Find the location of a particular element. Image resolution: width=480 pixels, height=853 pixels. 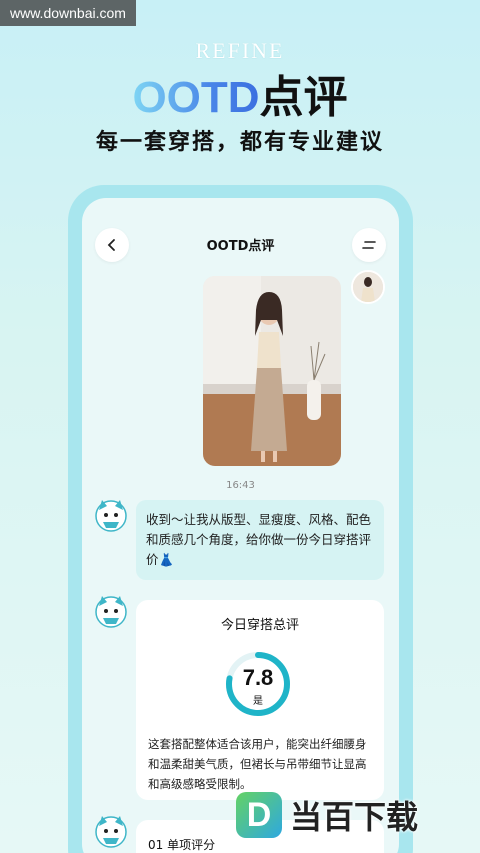

download-site-logo: D 当百下载 is located at coordinates (327, 815).